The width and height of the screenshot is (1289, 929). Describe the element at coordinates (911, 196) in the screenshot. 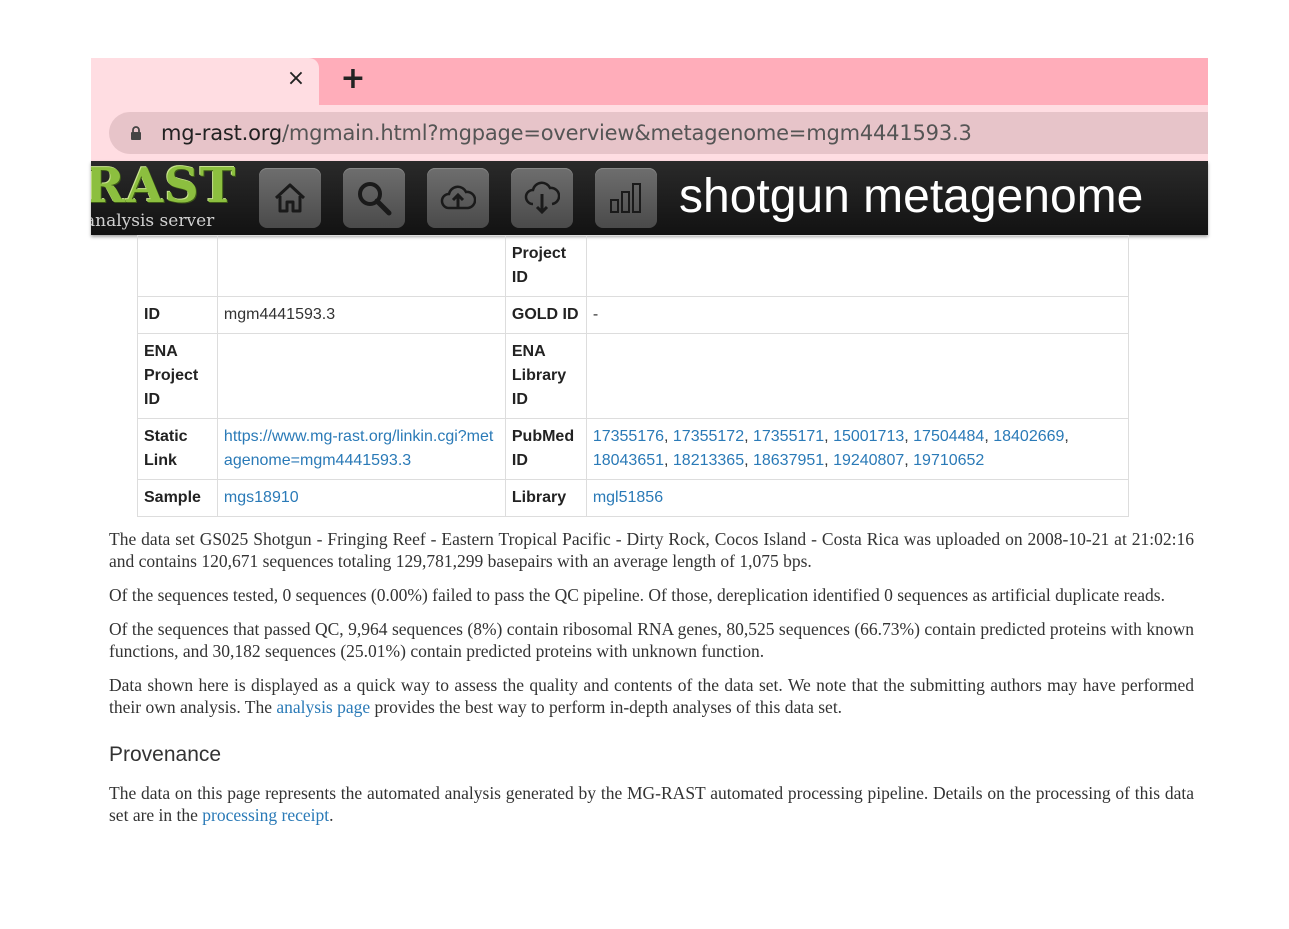

I see `page-title: shotgun metagenome` at that location.